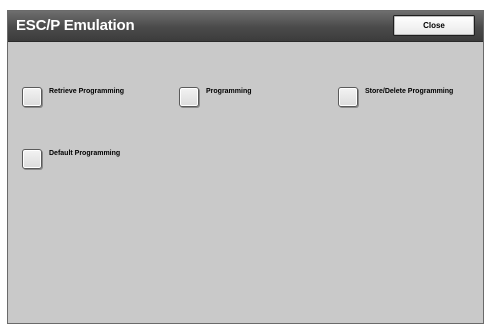  I want to click on default-programming-button: Default Programming, so click(71, 159).